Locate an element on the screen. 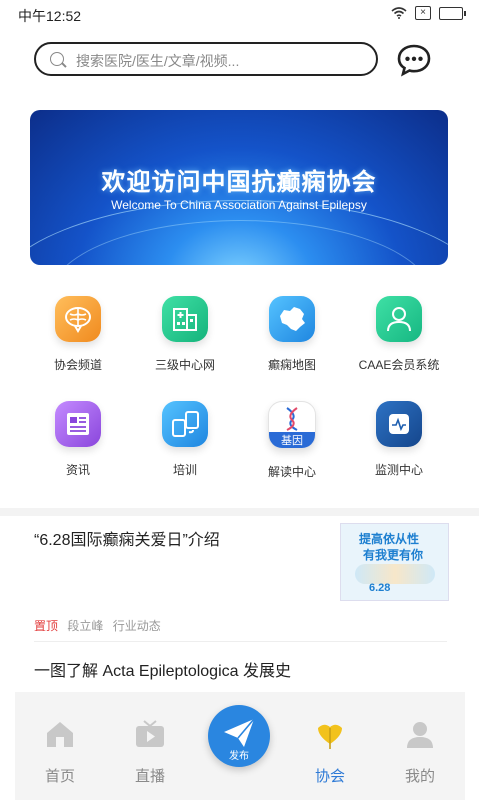 Image resolution: width=479 pixels, height=800 pixels. monitor-icon is located at coordinates (399, 424).